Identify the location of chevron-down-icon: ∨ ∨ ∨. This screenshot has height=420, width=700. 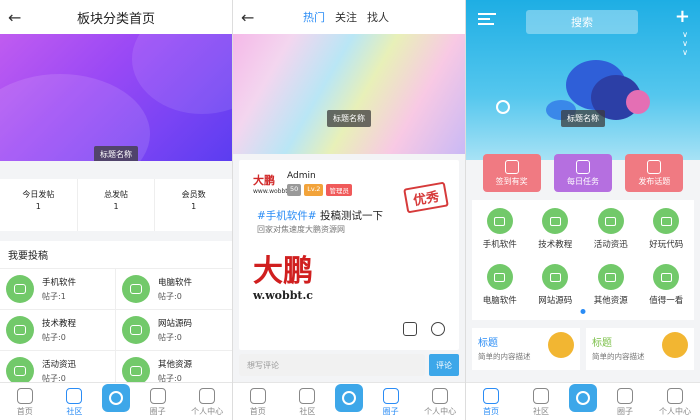
(685, 43).